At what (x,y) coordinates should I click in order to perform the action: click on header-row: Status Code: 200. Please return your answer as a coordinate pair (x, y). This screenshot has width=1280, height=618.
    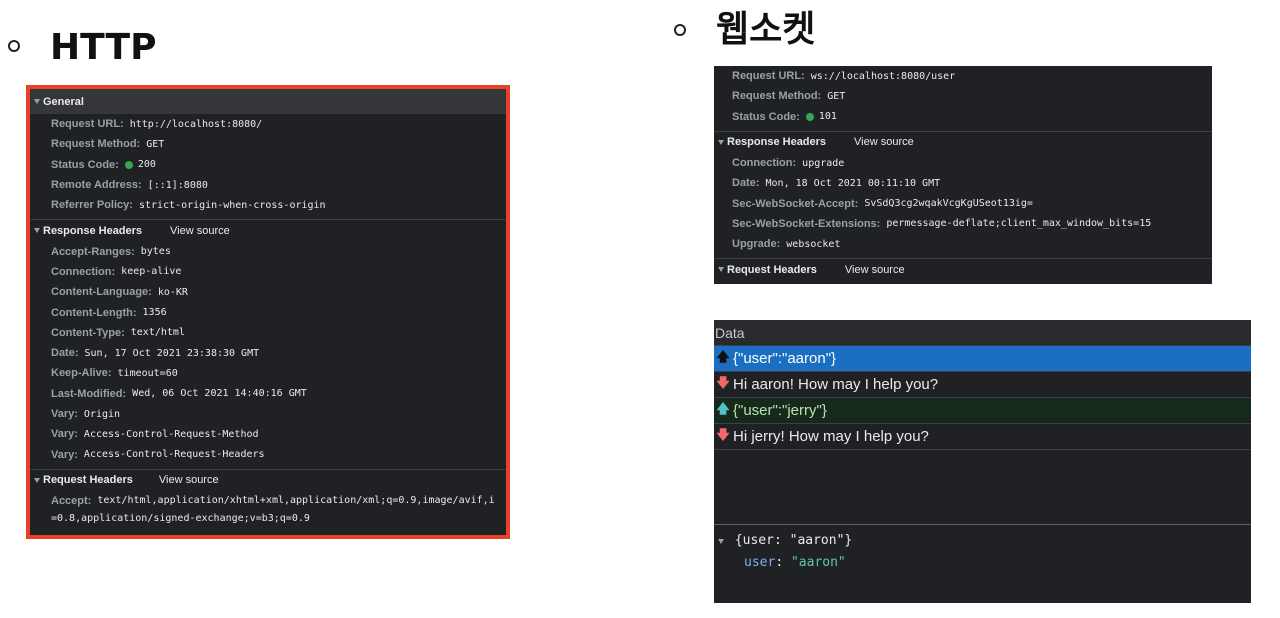
    Looking at the image, I should click on (103, 164).